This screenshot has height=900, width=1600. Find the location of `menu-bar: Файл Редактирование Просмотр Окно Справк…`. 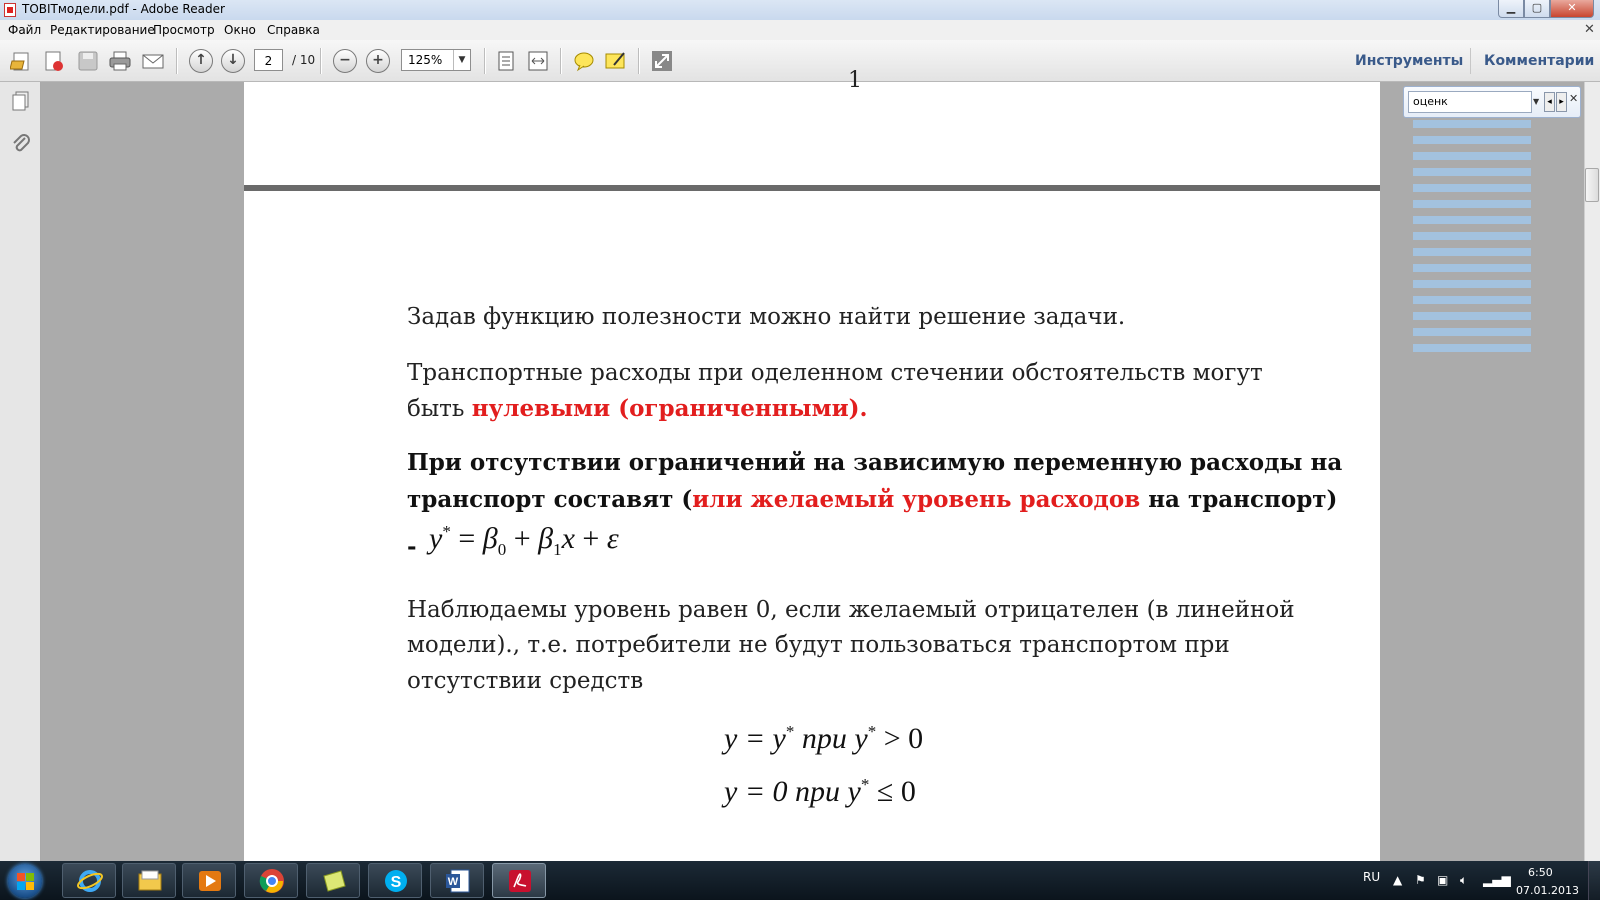

menu-bar: Файл Редактирование Просмотр Окно Справк… is located at coordinates (800, 30).